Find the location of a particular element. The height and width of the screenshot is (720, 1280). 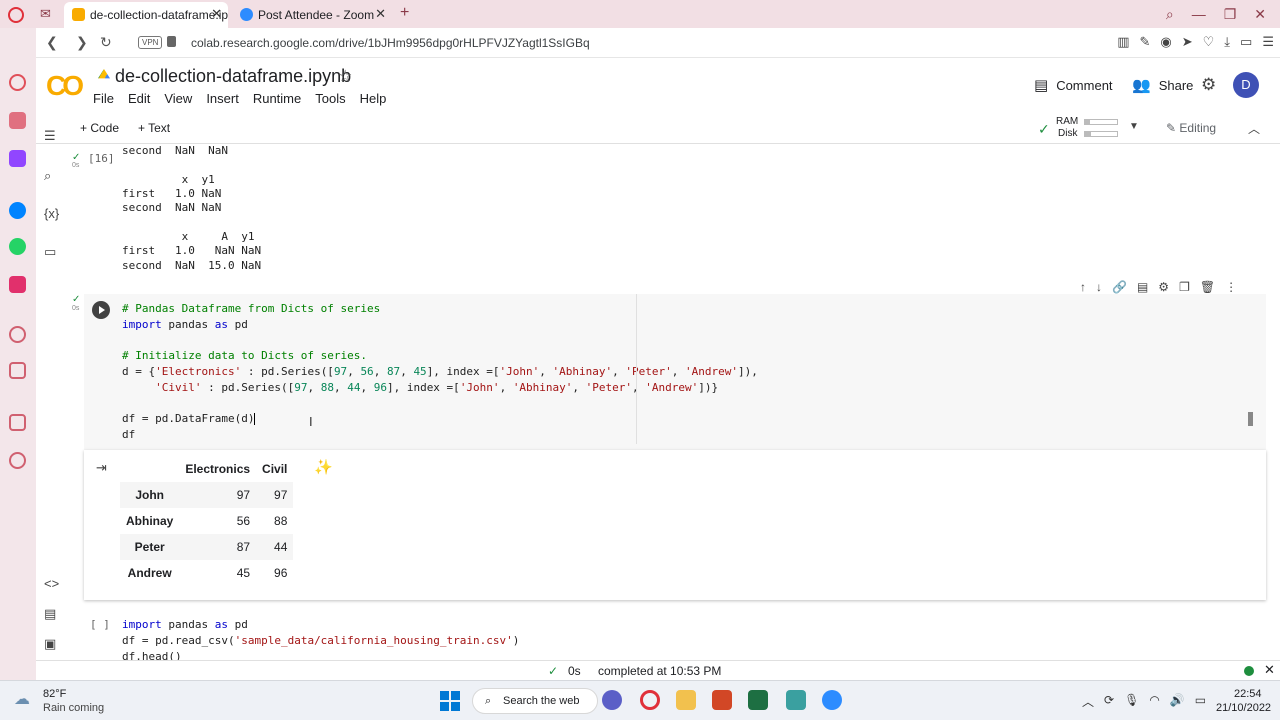

instagram-icon is located at coordinates (17, 284).